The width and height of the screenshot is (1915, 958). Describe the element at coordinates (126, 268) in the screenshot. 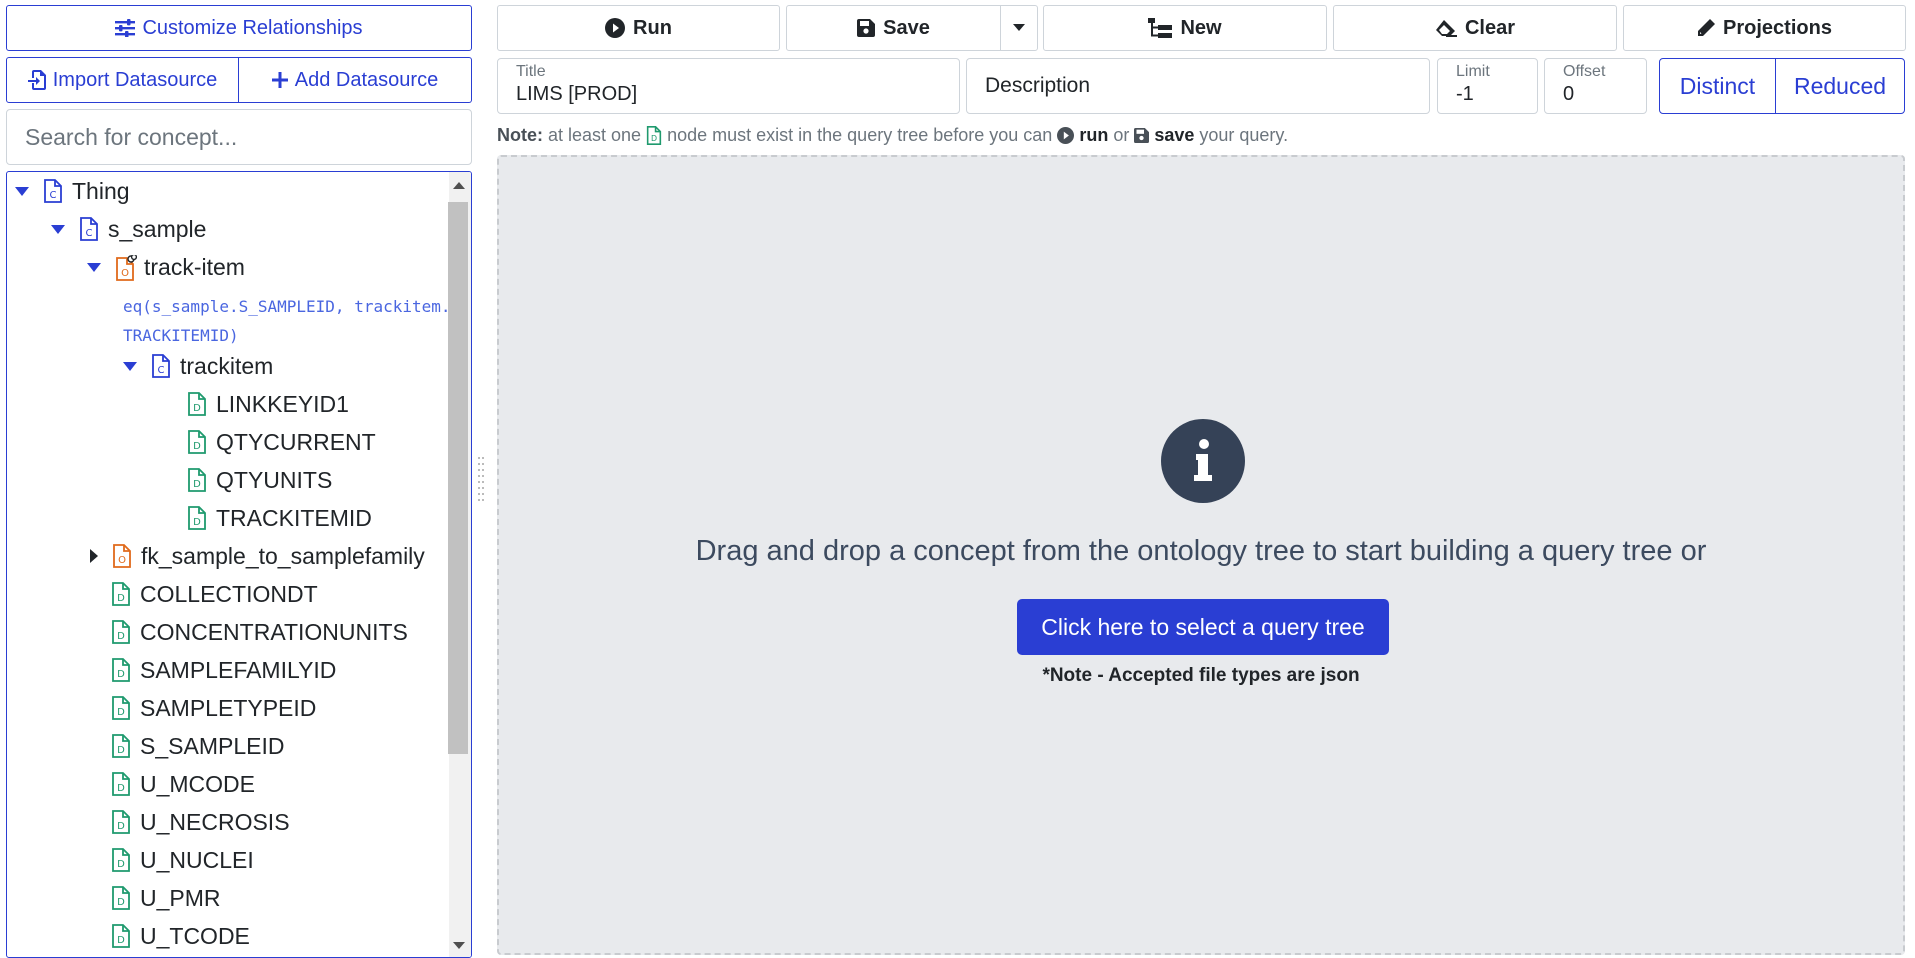

I see `object-property-link-icon: O` at that location.